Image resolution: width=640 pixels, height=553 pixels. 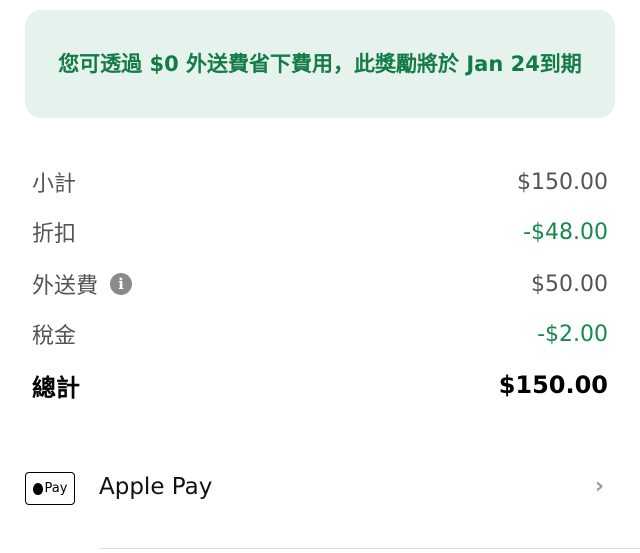 I want to click on total-row: 總計 $150.00, so click(x=320, y=385).